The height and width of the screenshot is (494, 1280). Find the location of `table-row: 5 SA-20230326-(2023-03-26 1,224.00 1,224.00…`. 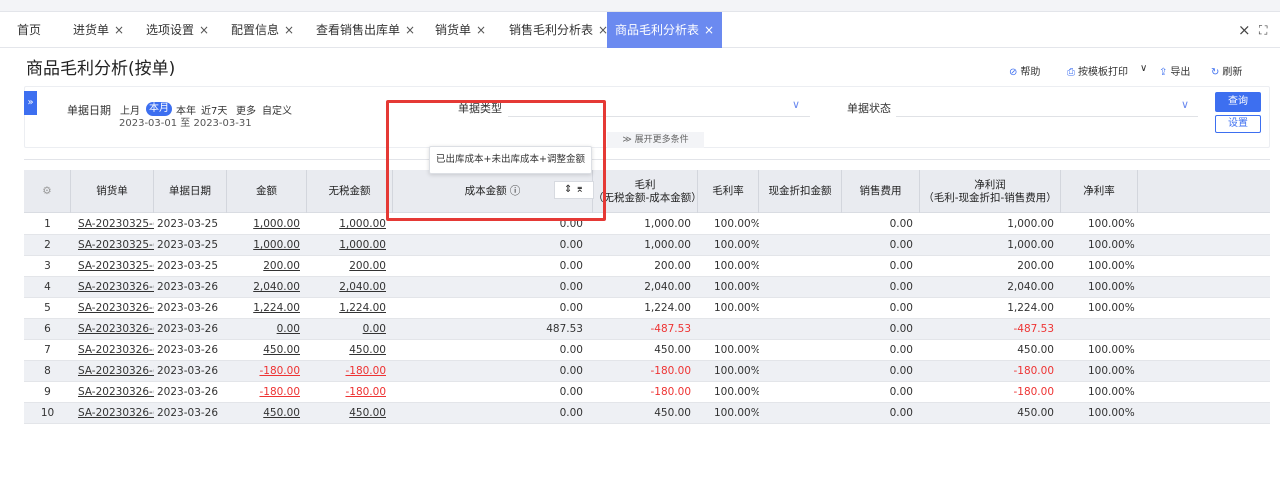

table-row: 5 SA-20230326-(2023-03-26 1,224.00 1,224.00… is located at coordinates (647, 308).